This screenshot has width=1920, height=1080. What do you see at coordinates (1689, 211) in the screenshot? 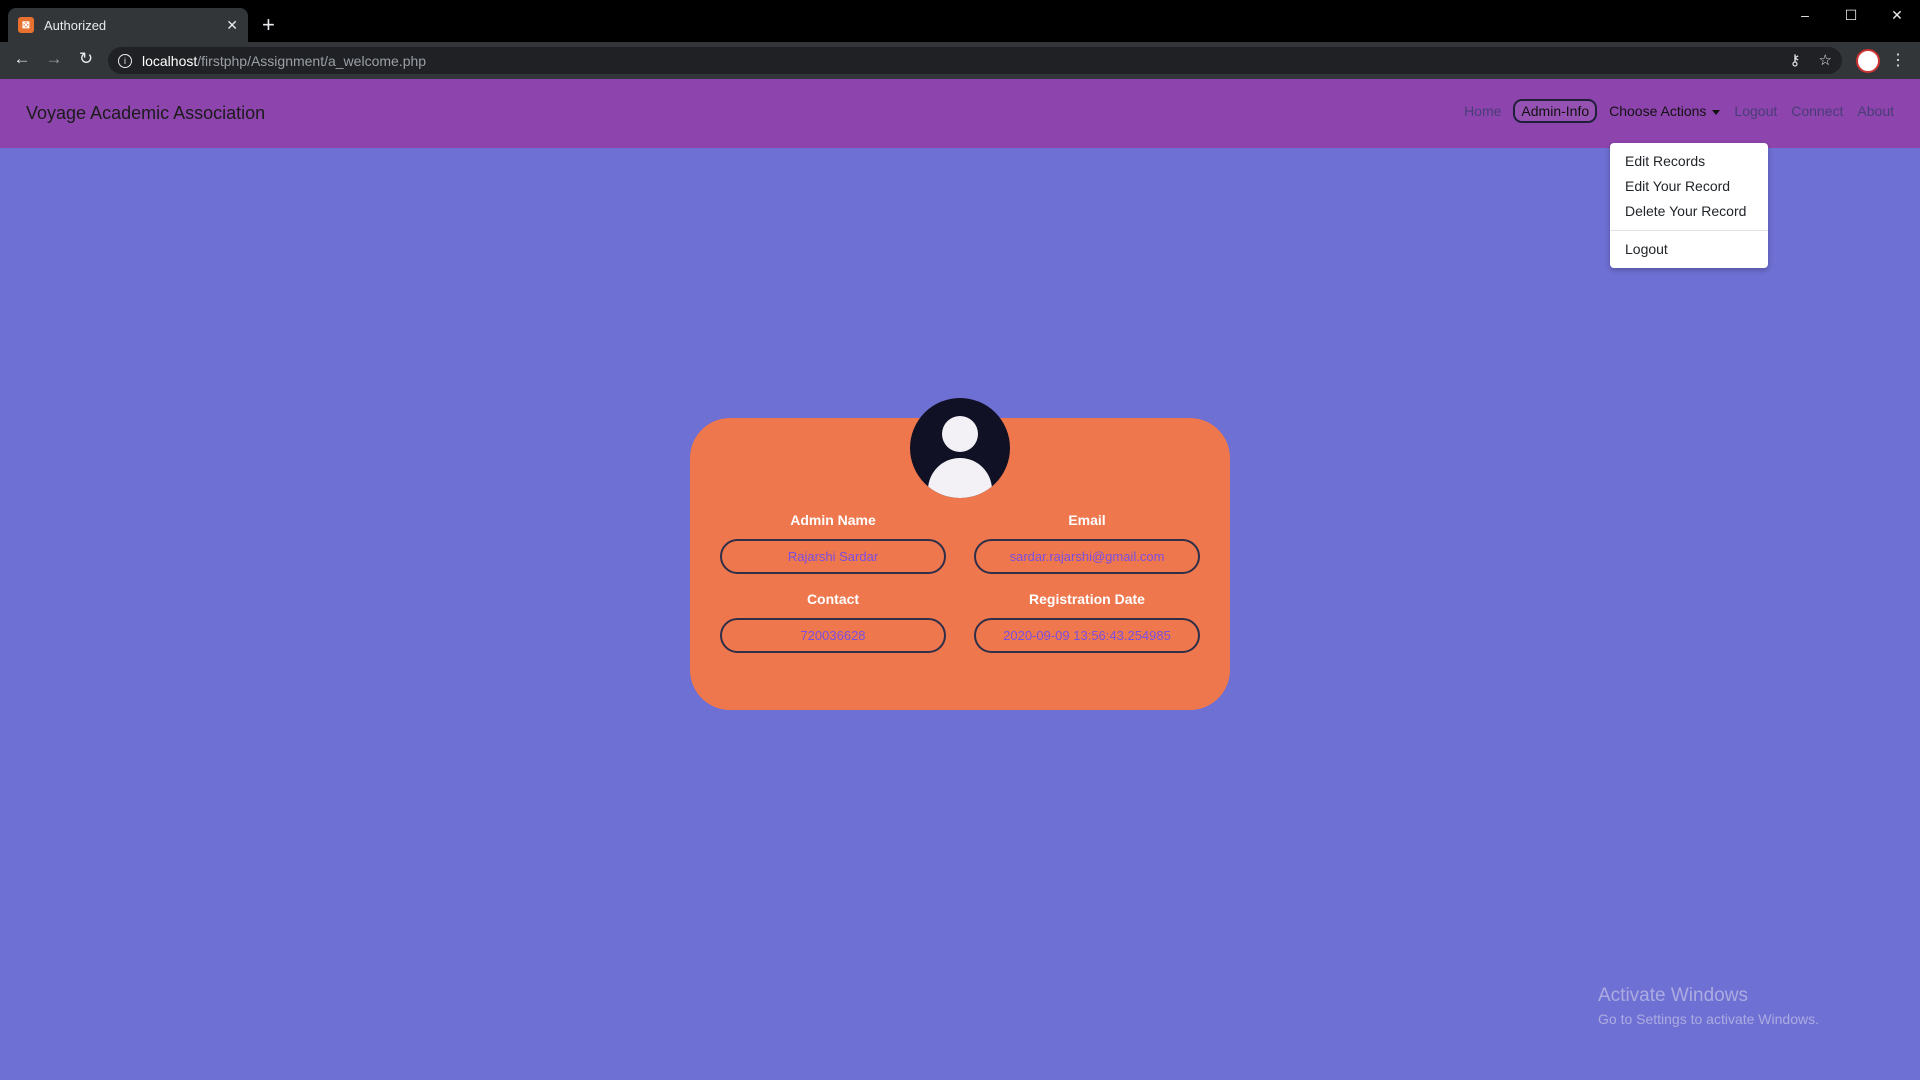
I see `dropdown-item-delete-your-record: Delete Your Record` at bounding box center [1689, 211].